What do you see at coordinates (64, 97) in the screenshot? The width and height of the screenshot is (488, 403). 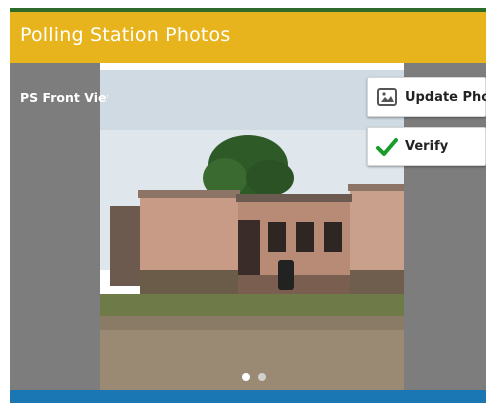 I see `photo-label: PS Front View` at bounding box center [64, 97].